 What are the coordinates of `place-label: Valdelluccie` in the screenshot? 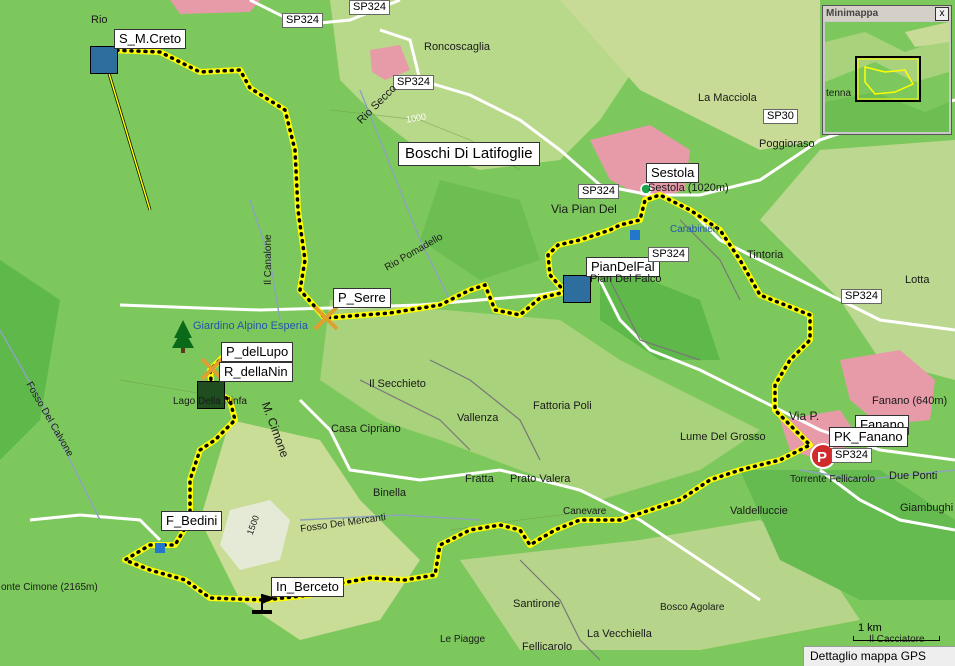 It's located at (759, 511).